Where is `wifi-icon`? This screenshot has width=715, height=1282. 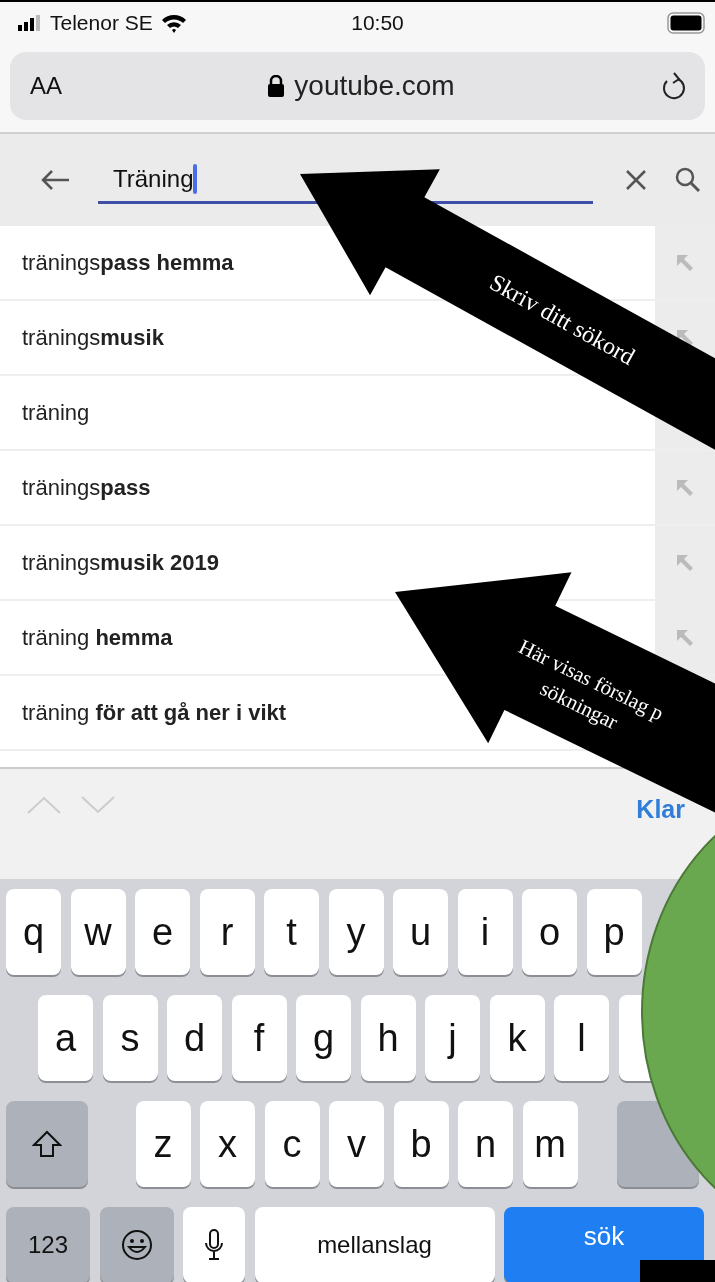 wifi-icon is located at coordinates (173, 23).